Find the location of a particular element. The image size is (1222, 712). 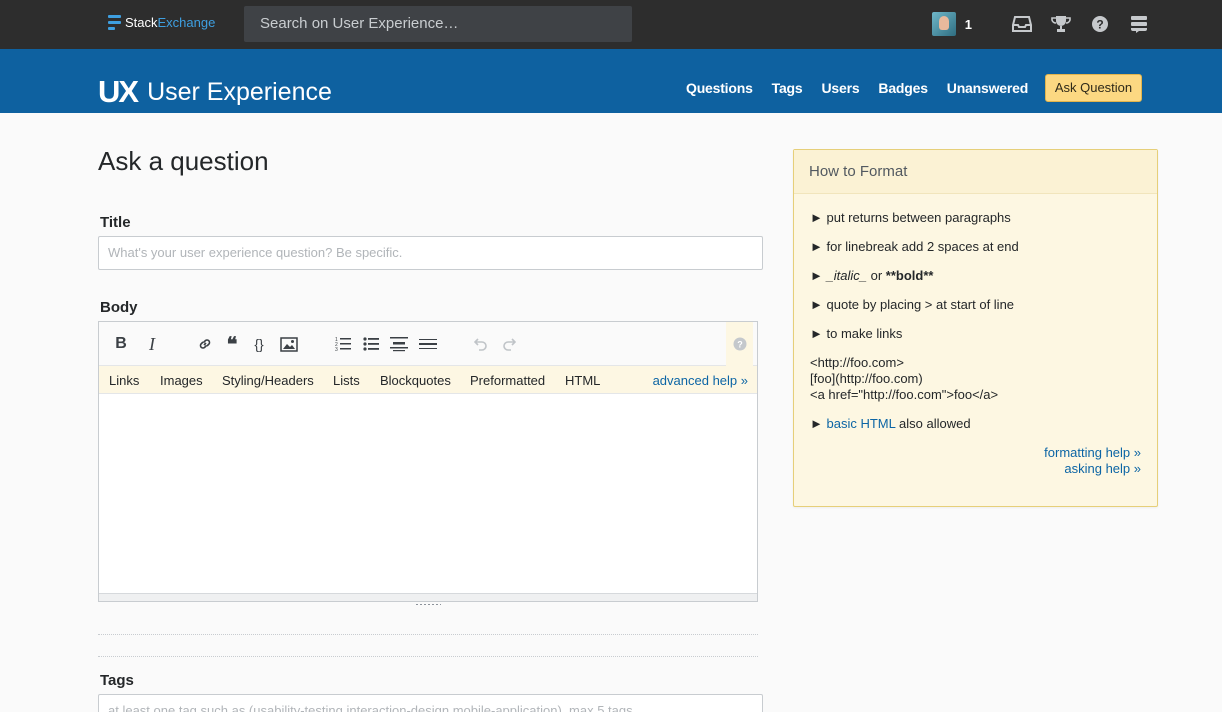

help-toggle: ? is located at coordinates (739, 344).